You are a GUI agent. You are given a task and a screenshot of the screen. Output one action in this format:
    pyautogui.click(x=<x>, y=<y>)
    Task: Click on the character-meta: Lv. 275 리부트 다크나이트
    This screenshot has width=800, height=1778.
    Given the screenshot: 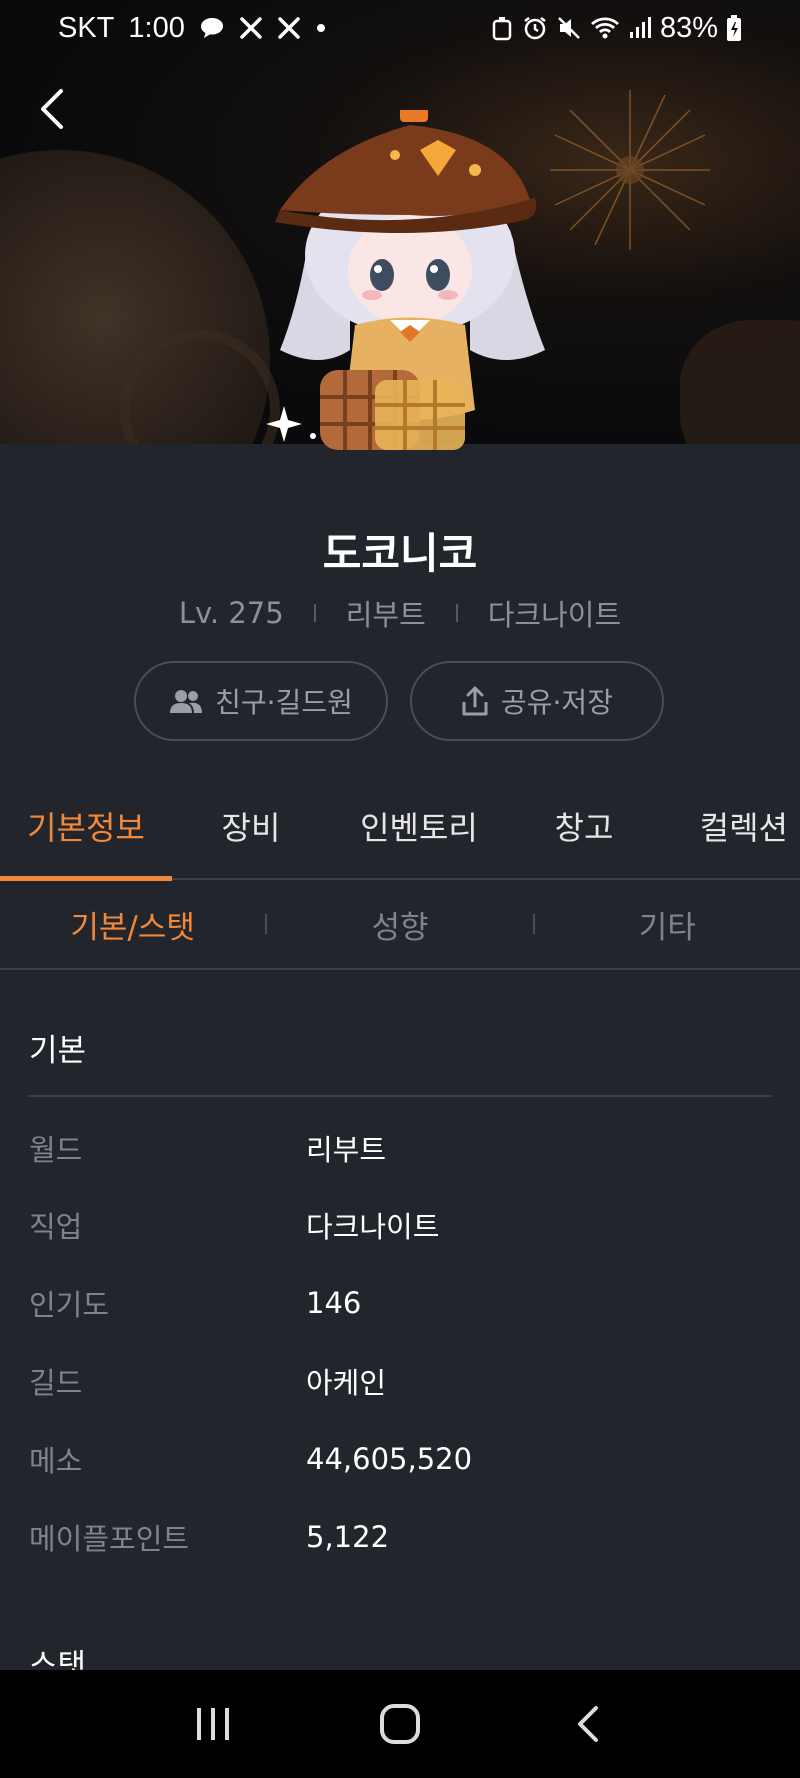 What is the action you would take?
    pyautogui.click(x=400, y=613)
    